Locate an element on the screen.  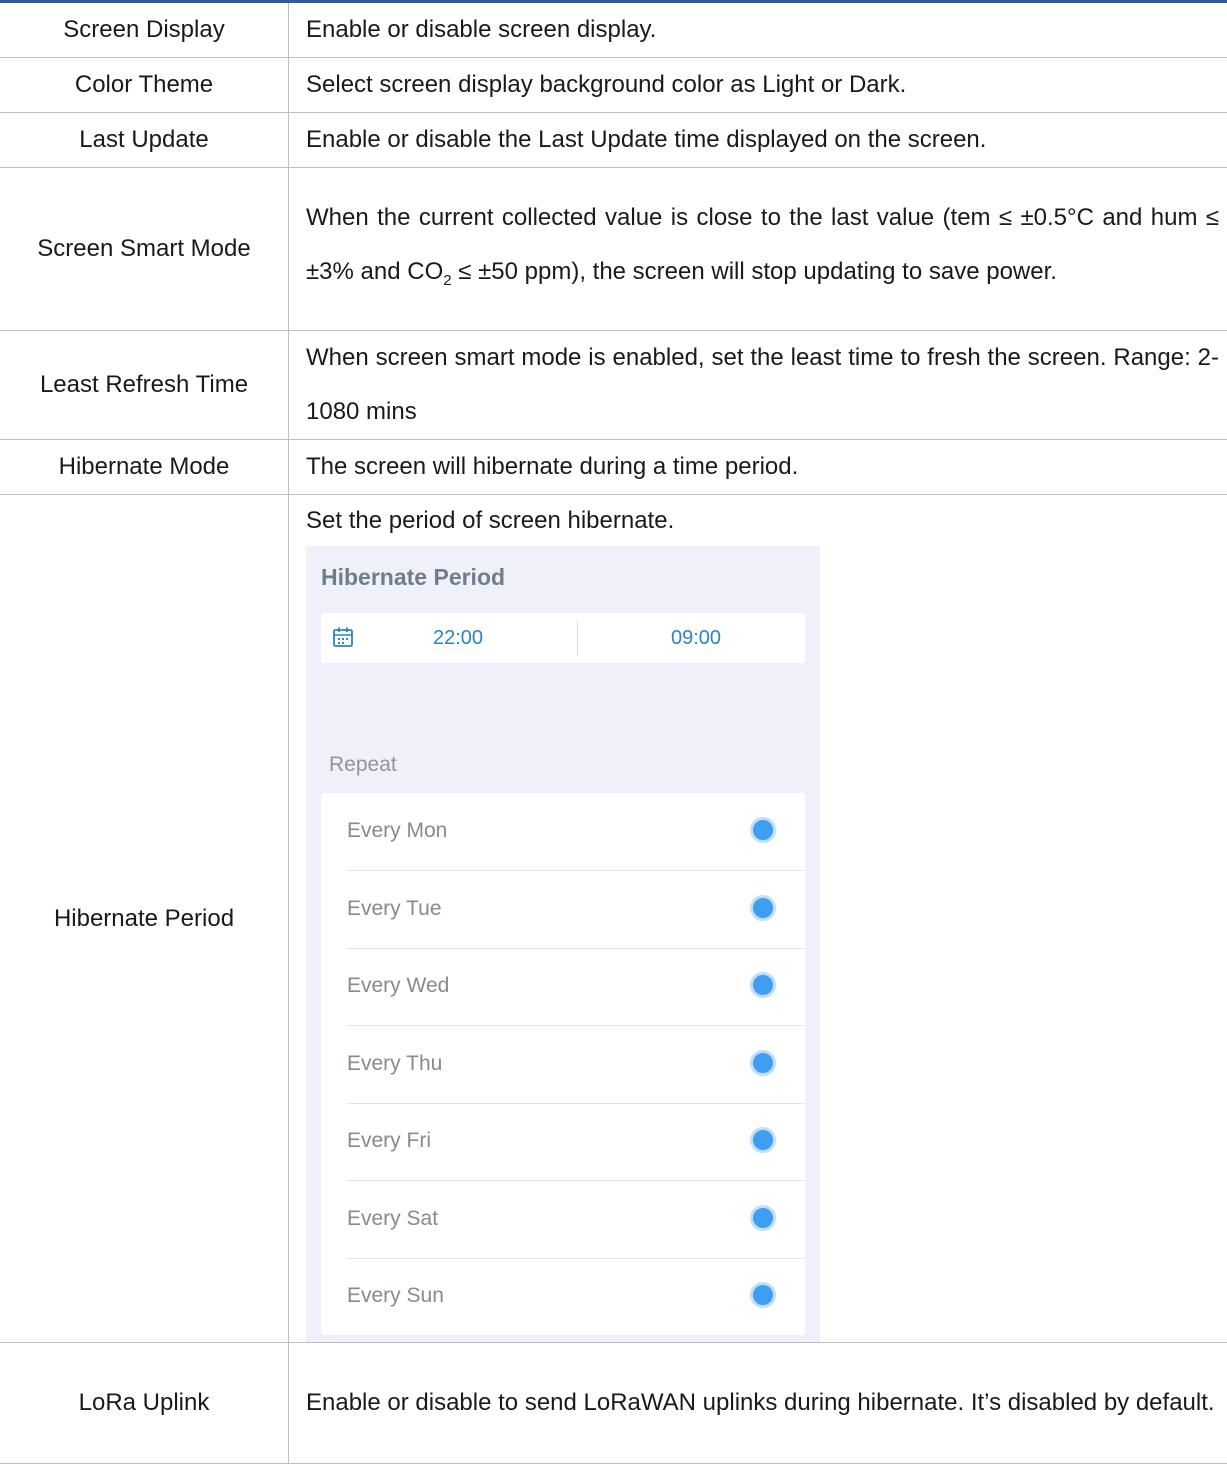
start-time: 22:00 is located at coordinates (458, 638).